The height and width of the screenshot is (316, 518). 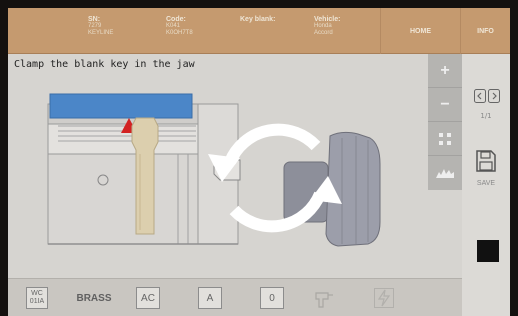 I want to click on clamp-jaw-blue, so click(x=121, y=106).